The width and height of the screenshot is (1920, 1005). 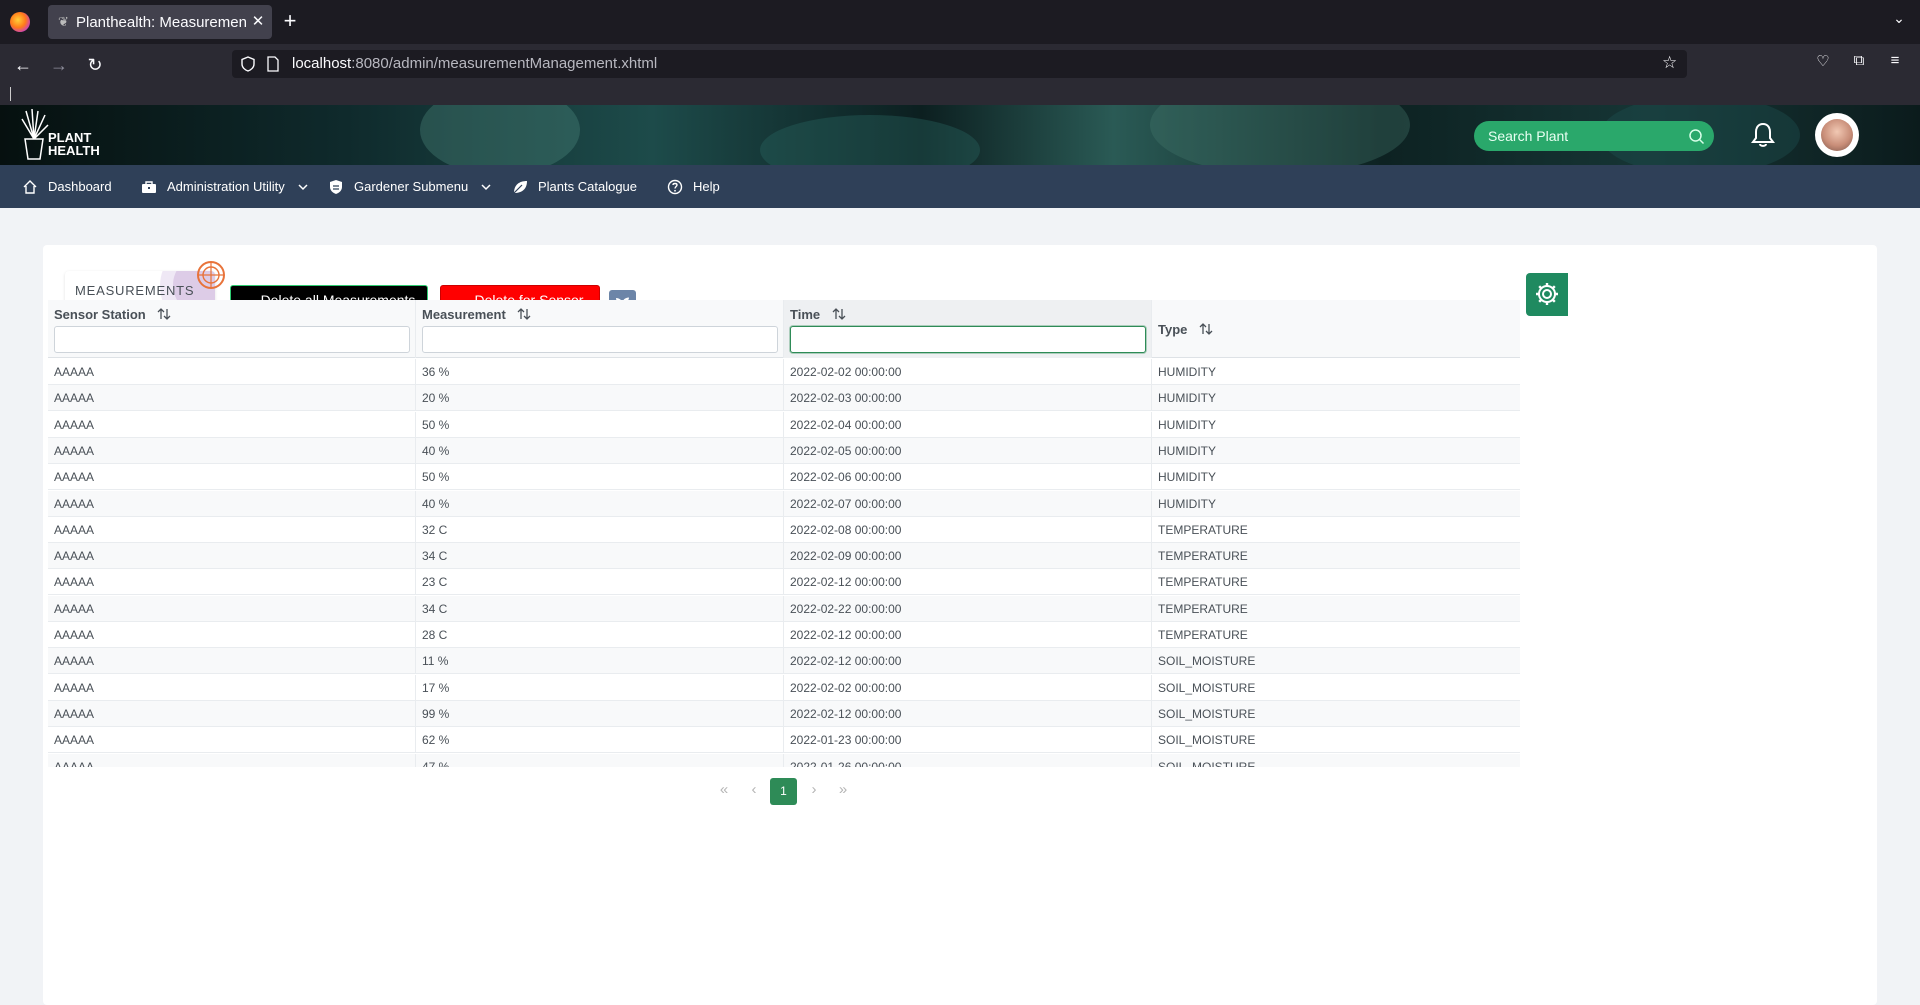 I want to click on menu-label: Help, so click(x=706, y=186).